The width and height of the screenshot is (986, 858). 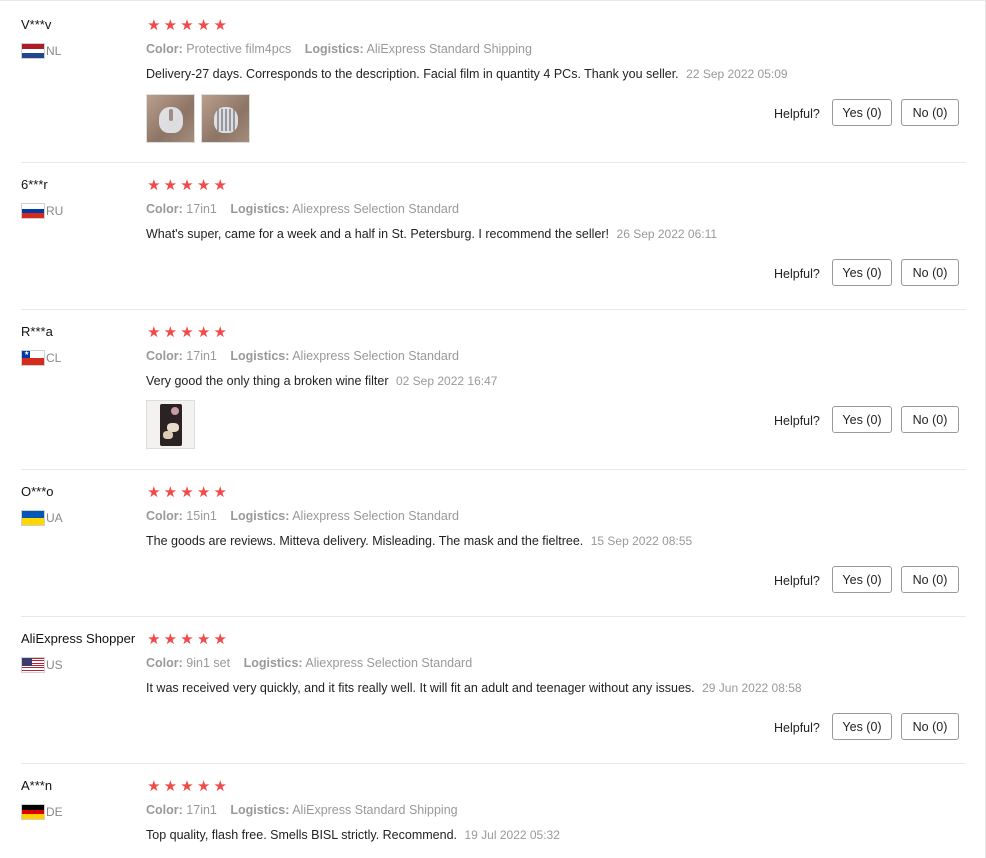 I want to click on logistics-value: AliExpress Standard Shipping, so click(x=375, y=810).